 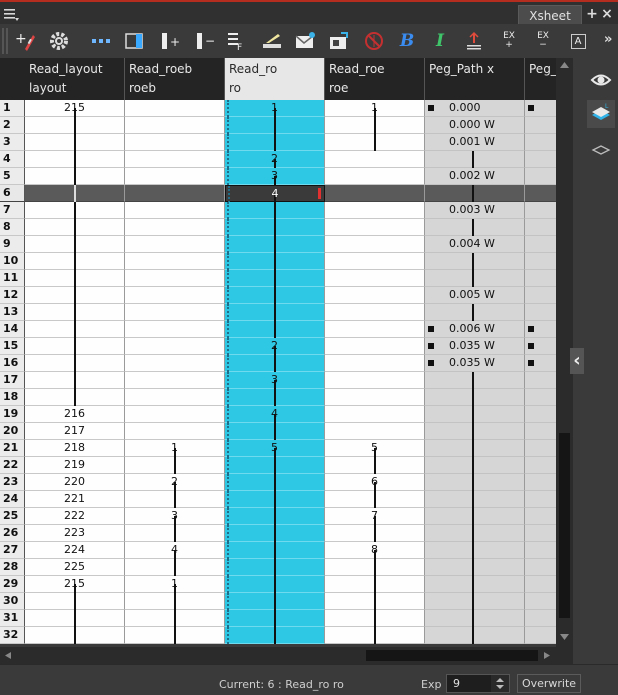 I want to click on mail-out-icon, so click(x=339, y=41).